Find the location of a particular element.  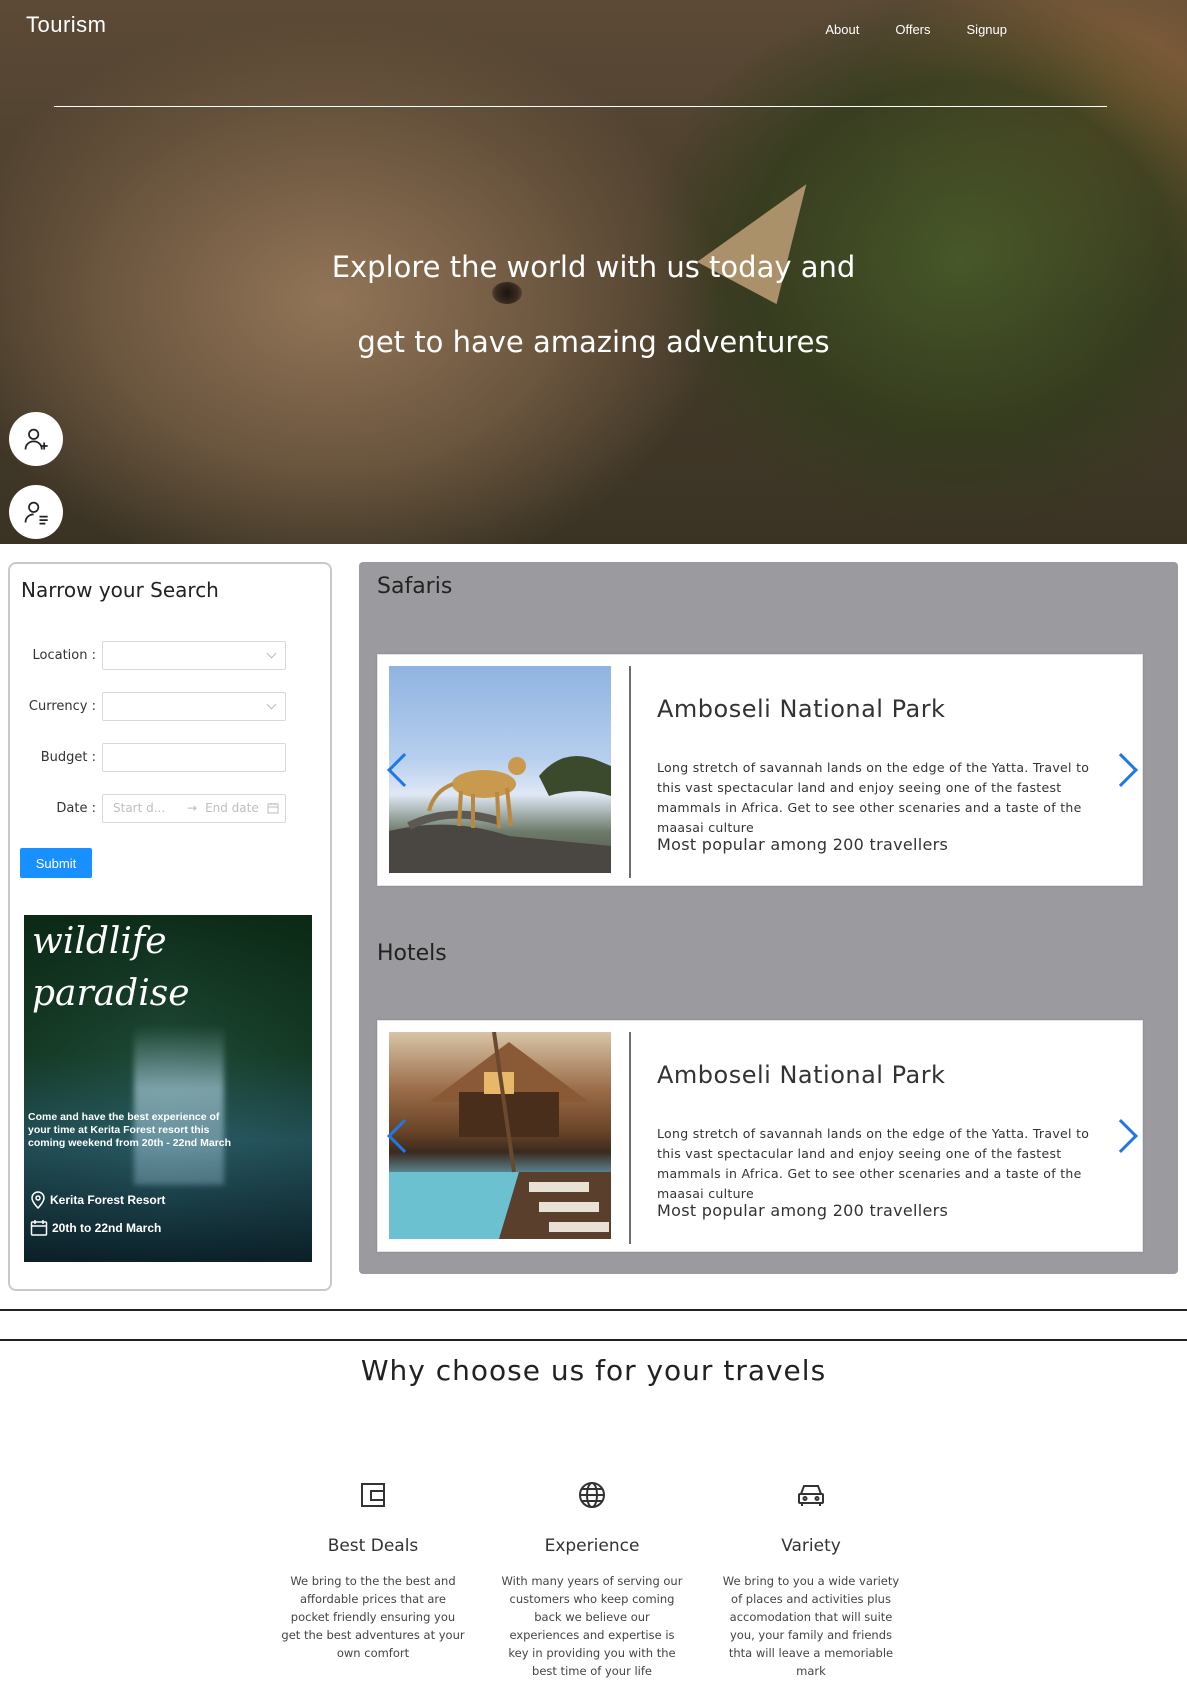

feature-title: Variety is located at coordinates (811, 1546).